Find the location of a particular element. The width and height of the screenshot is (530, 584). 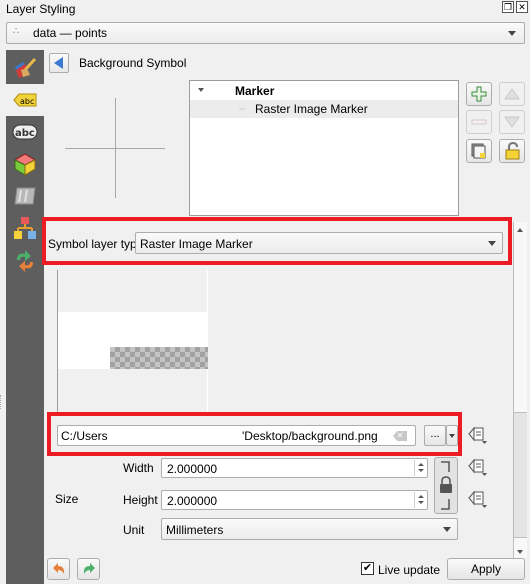

tree-row-marker: Marker is located at coordinates (324, 91).